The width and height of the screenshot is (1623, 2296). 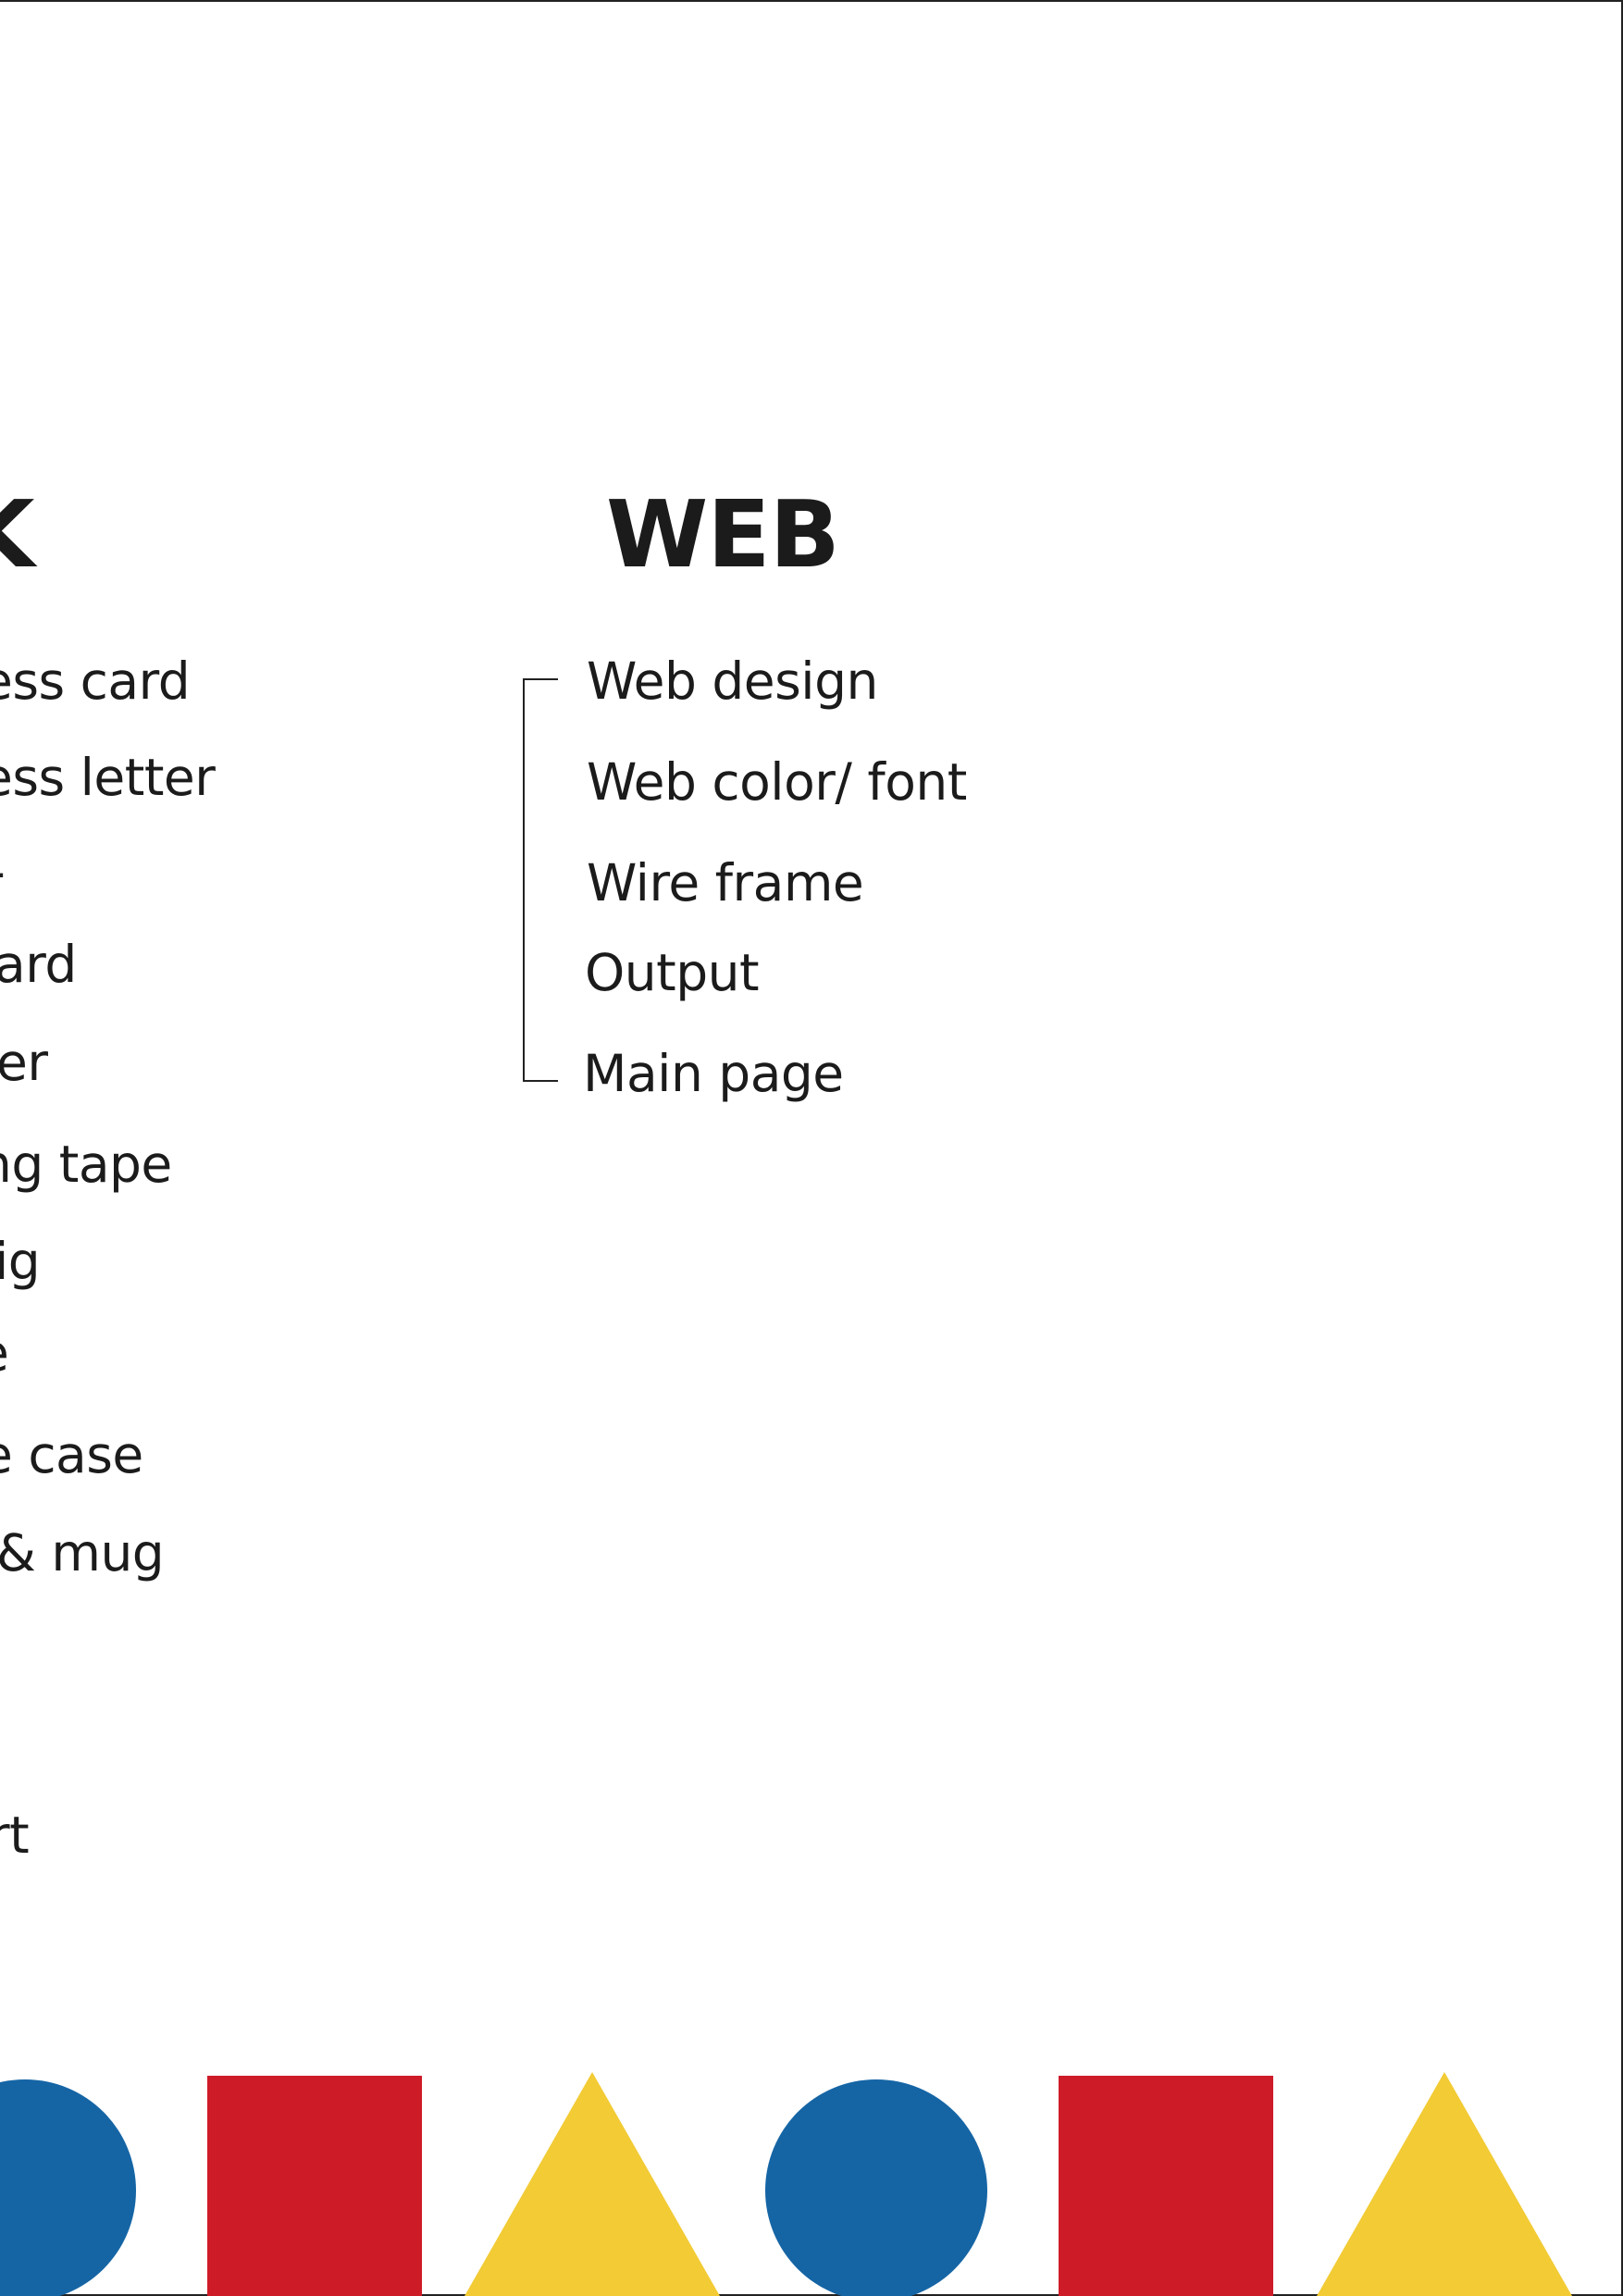 What do you see at coordinates (20, 1261) in the screenshot?
I see `left-list-item: ig` at bounding box center [20, 1261].